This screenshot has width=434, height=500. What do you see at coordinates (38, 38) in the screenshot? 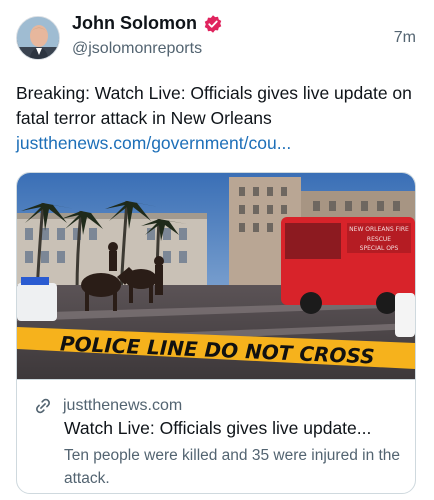
I see `avatar` at bounding box center [38, 38].